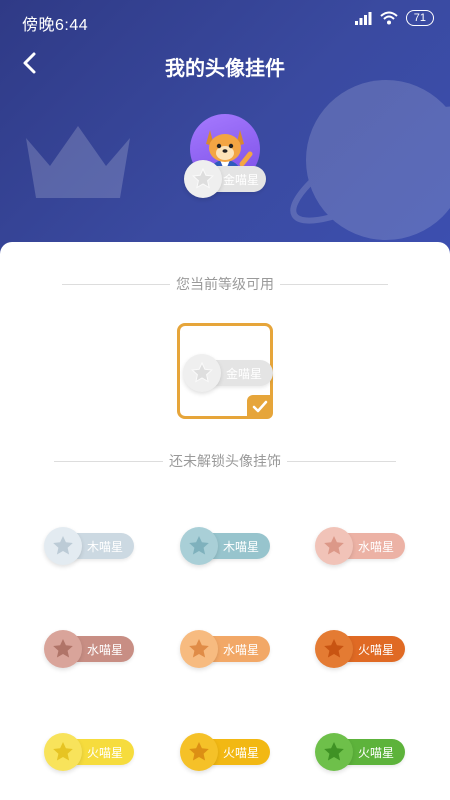 This screenshot has width=450, height=800. What do you see at coordinates (55, 25) in the screenshot?
I see `status-time: 傍晚6:44` at bounding box center [55, 25].